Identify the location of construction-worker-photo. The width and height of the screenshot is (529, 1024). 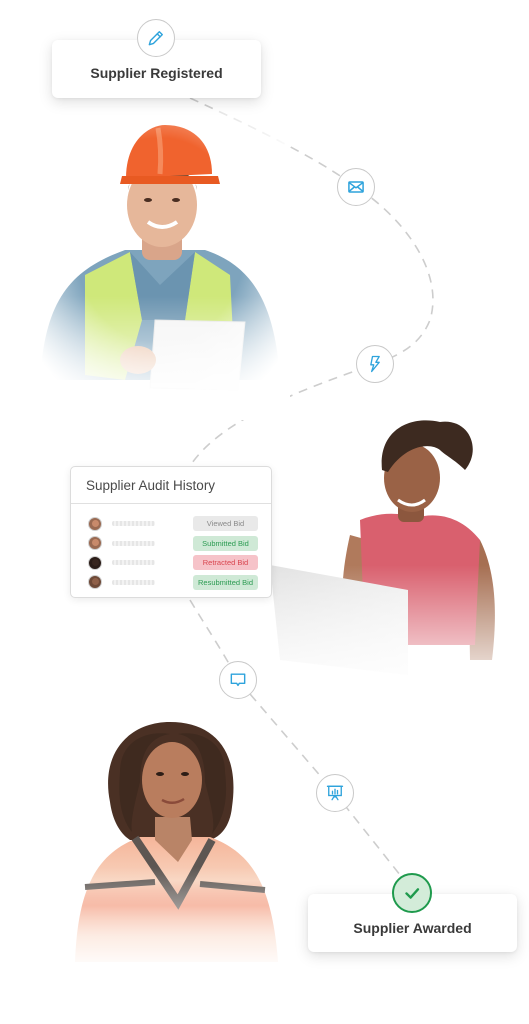
(160, 265).